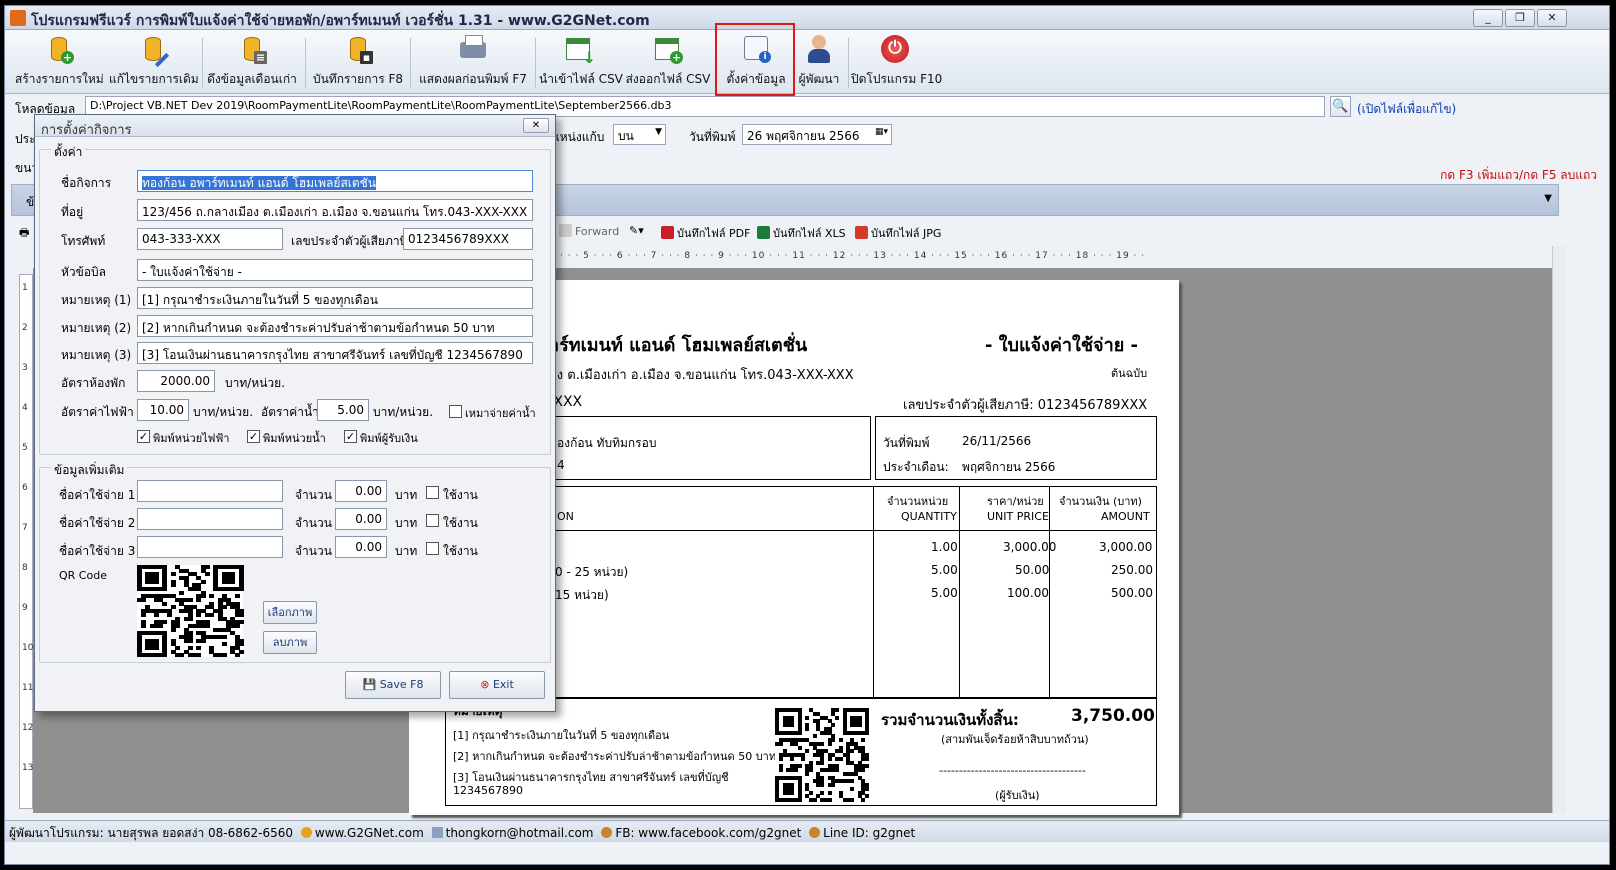 The image size is (1616, 870). Describe the element at coordinates (1340, 106) in the screenshot. I see `browse-file-button: 🔍` at that location.